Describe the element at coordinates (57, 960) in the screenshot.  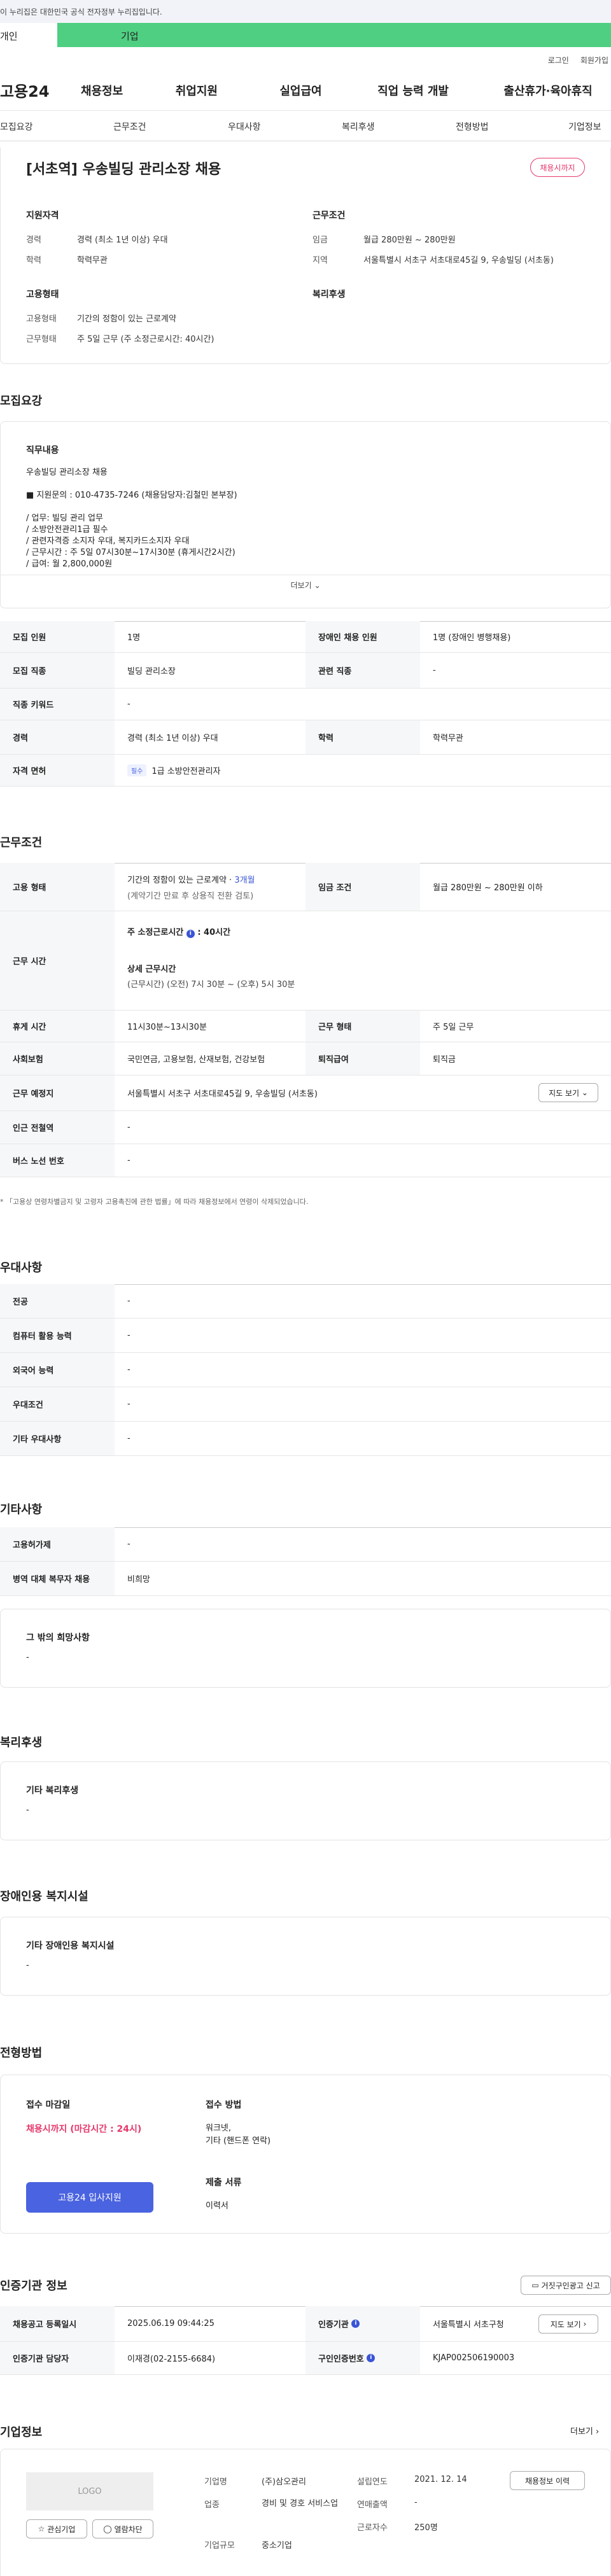
I see `row-label: 근무 시간` at that location.